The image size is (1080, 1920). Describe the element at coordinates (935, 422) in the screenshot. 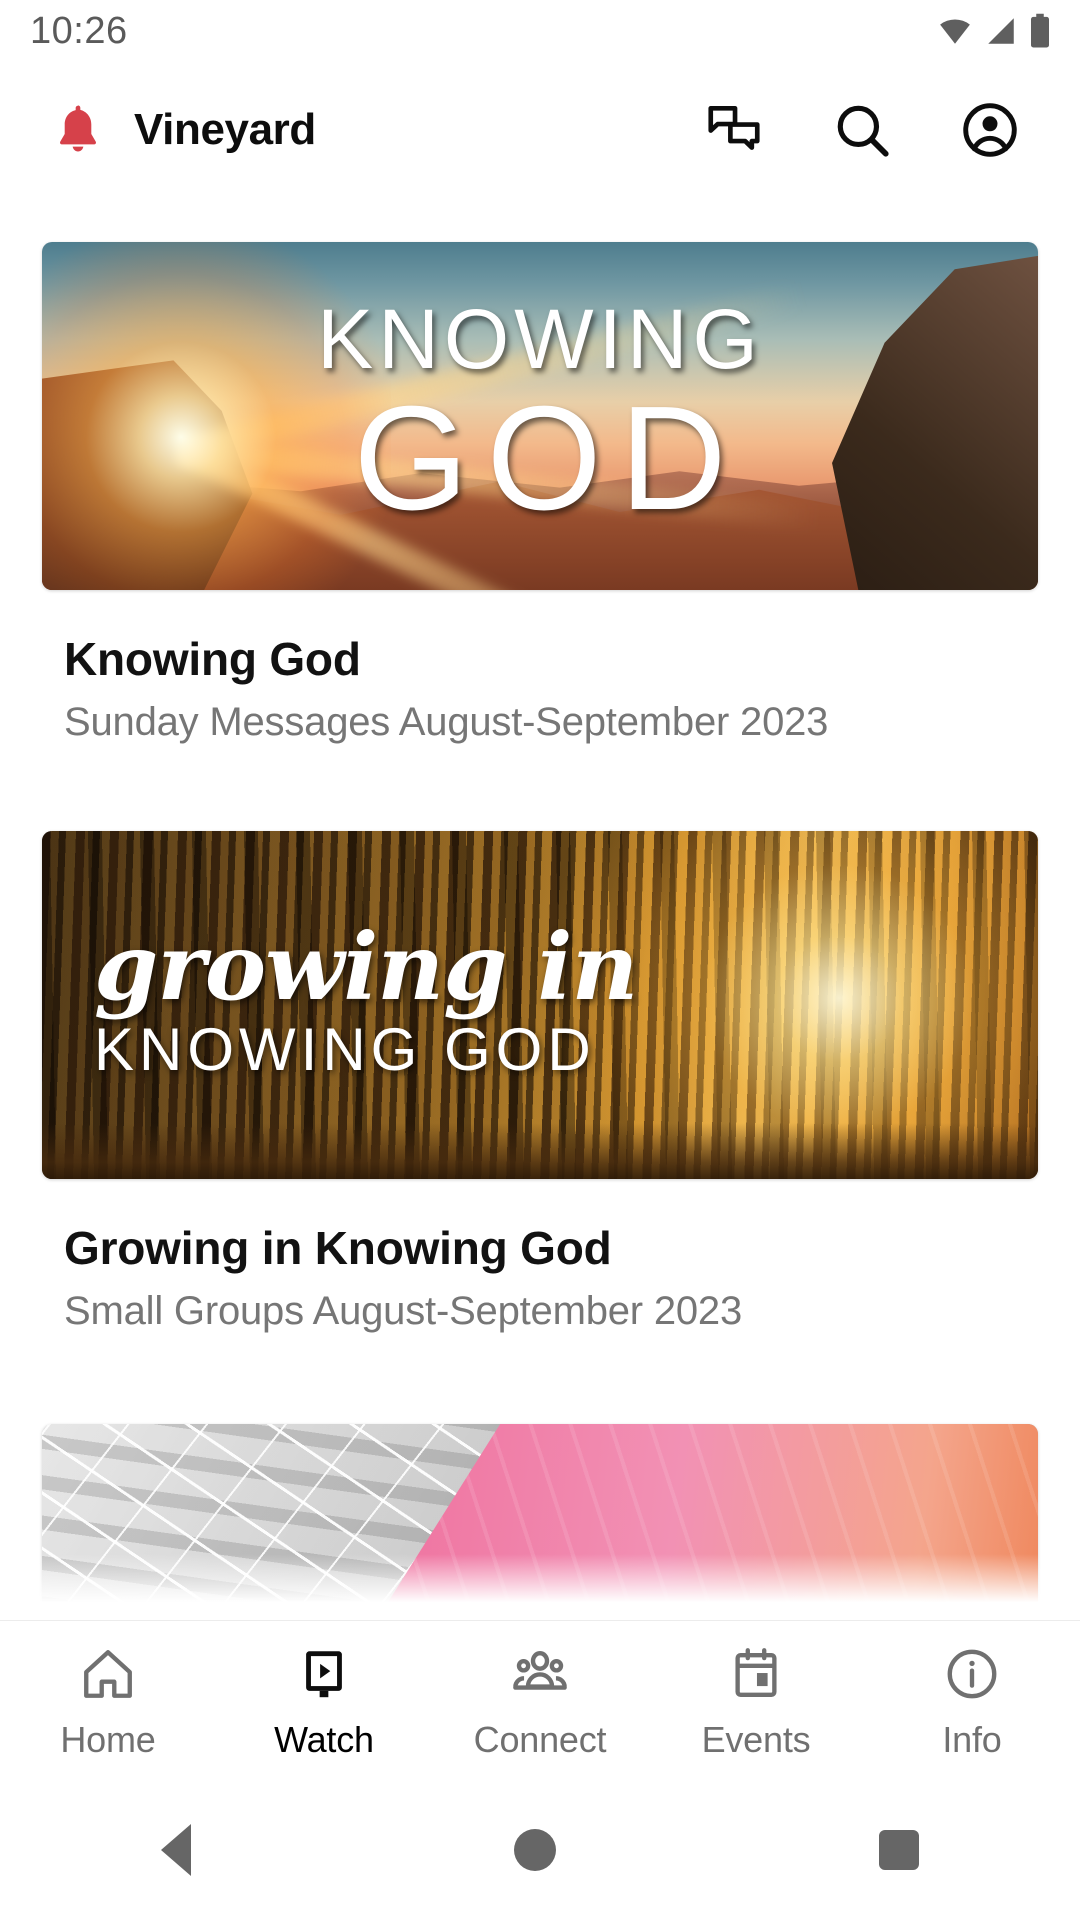

I see `right-cliff-shape` at that location.